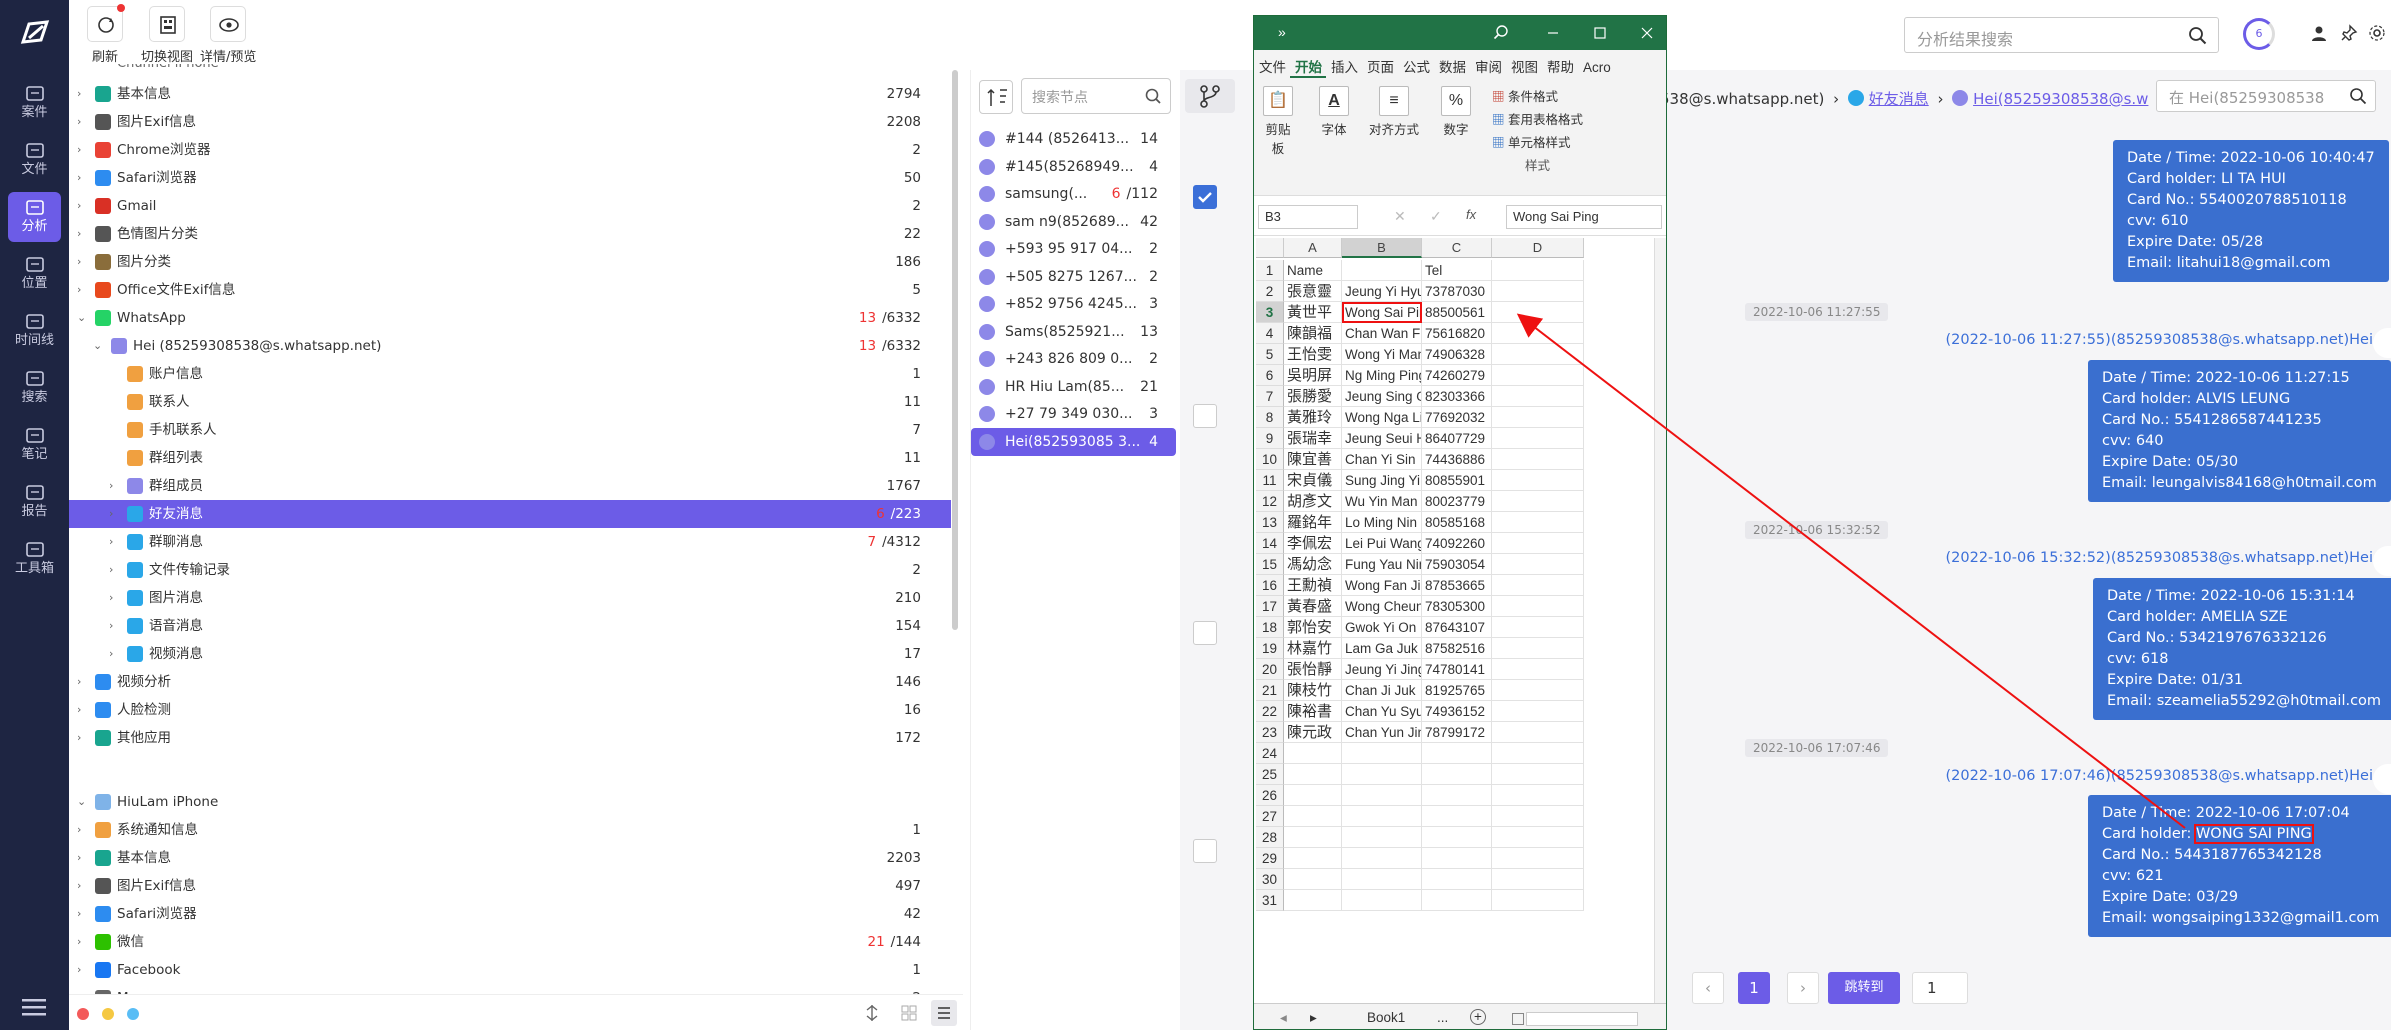  What do you see at coordinates (228, 35) in the screenshot?
I see `detail-preview-button: 详情/预览` at bounding box center [228, 35].